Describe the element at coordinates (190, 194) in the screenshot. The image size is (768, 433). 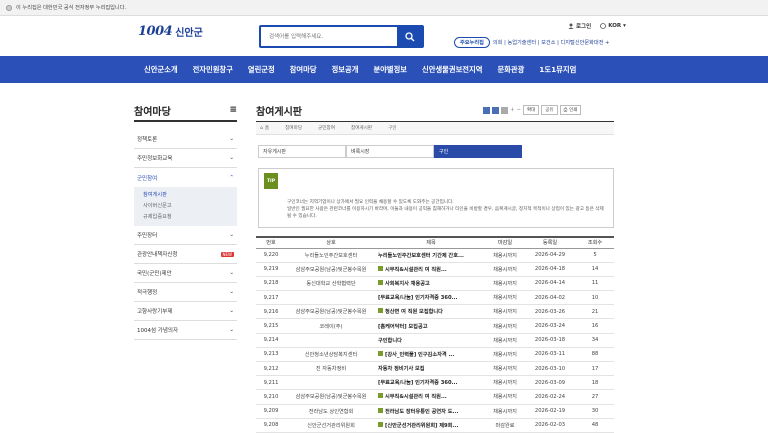
I see `submenu-item: 참여게시판` at that location.